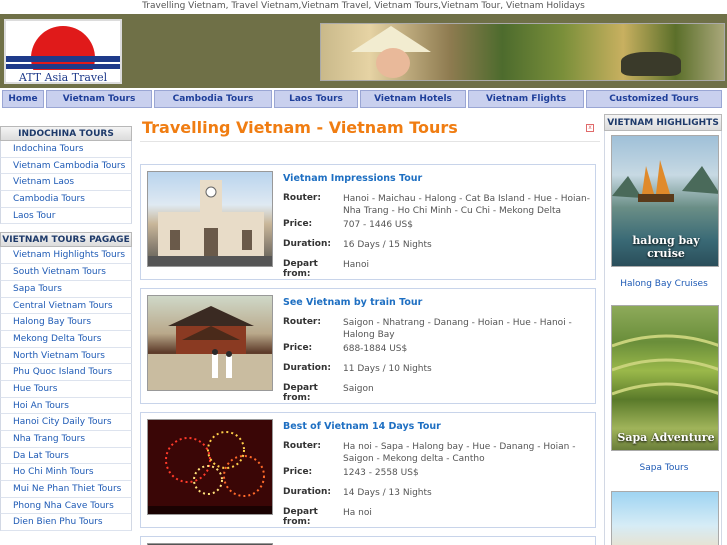 The width and height of the screenshot is (727, 545). I want to click on tour-card, so click(368, 540).